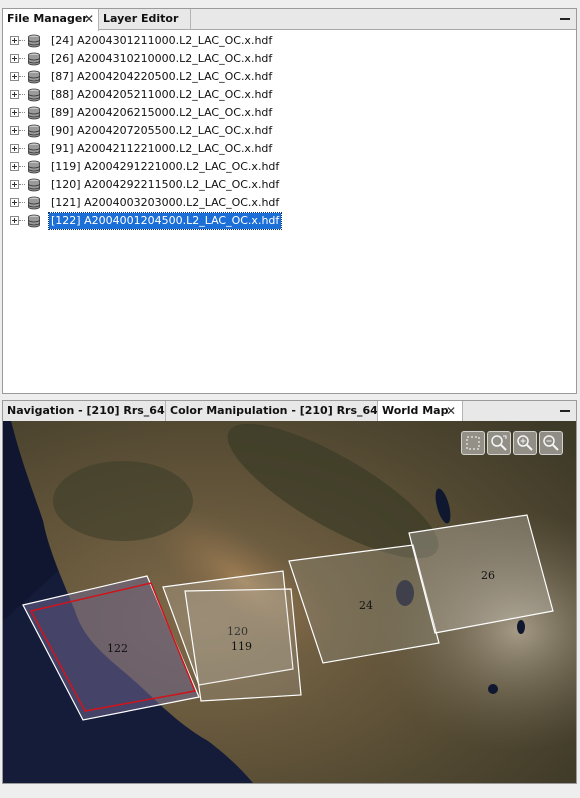  Describe the element at coordinates (165, 221) in the screenshot. I see `file-label: [122] A2004001204500.L2_LAC_OC.x.hdf` at that location.